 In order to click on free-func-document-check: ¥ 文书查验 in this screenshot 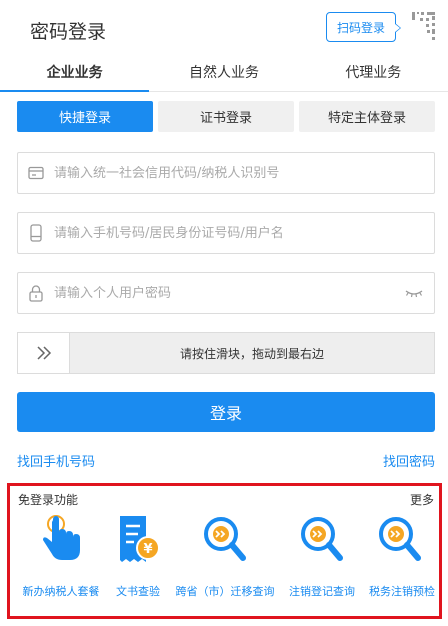, I will do `click(138, 551)`.